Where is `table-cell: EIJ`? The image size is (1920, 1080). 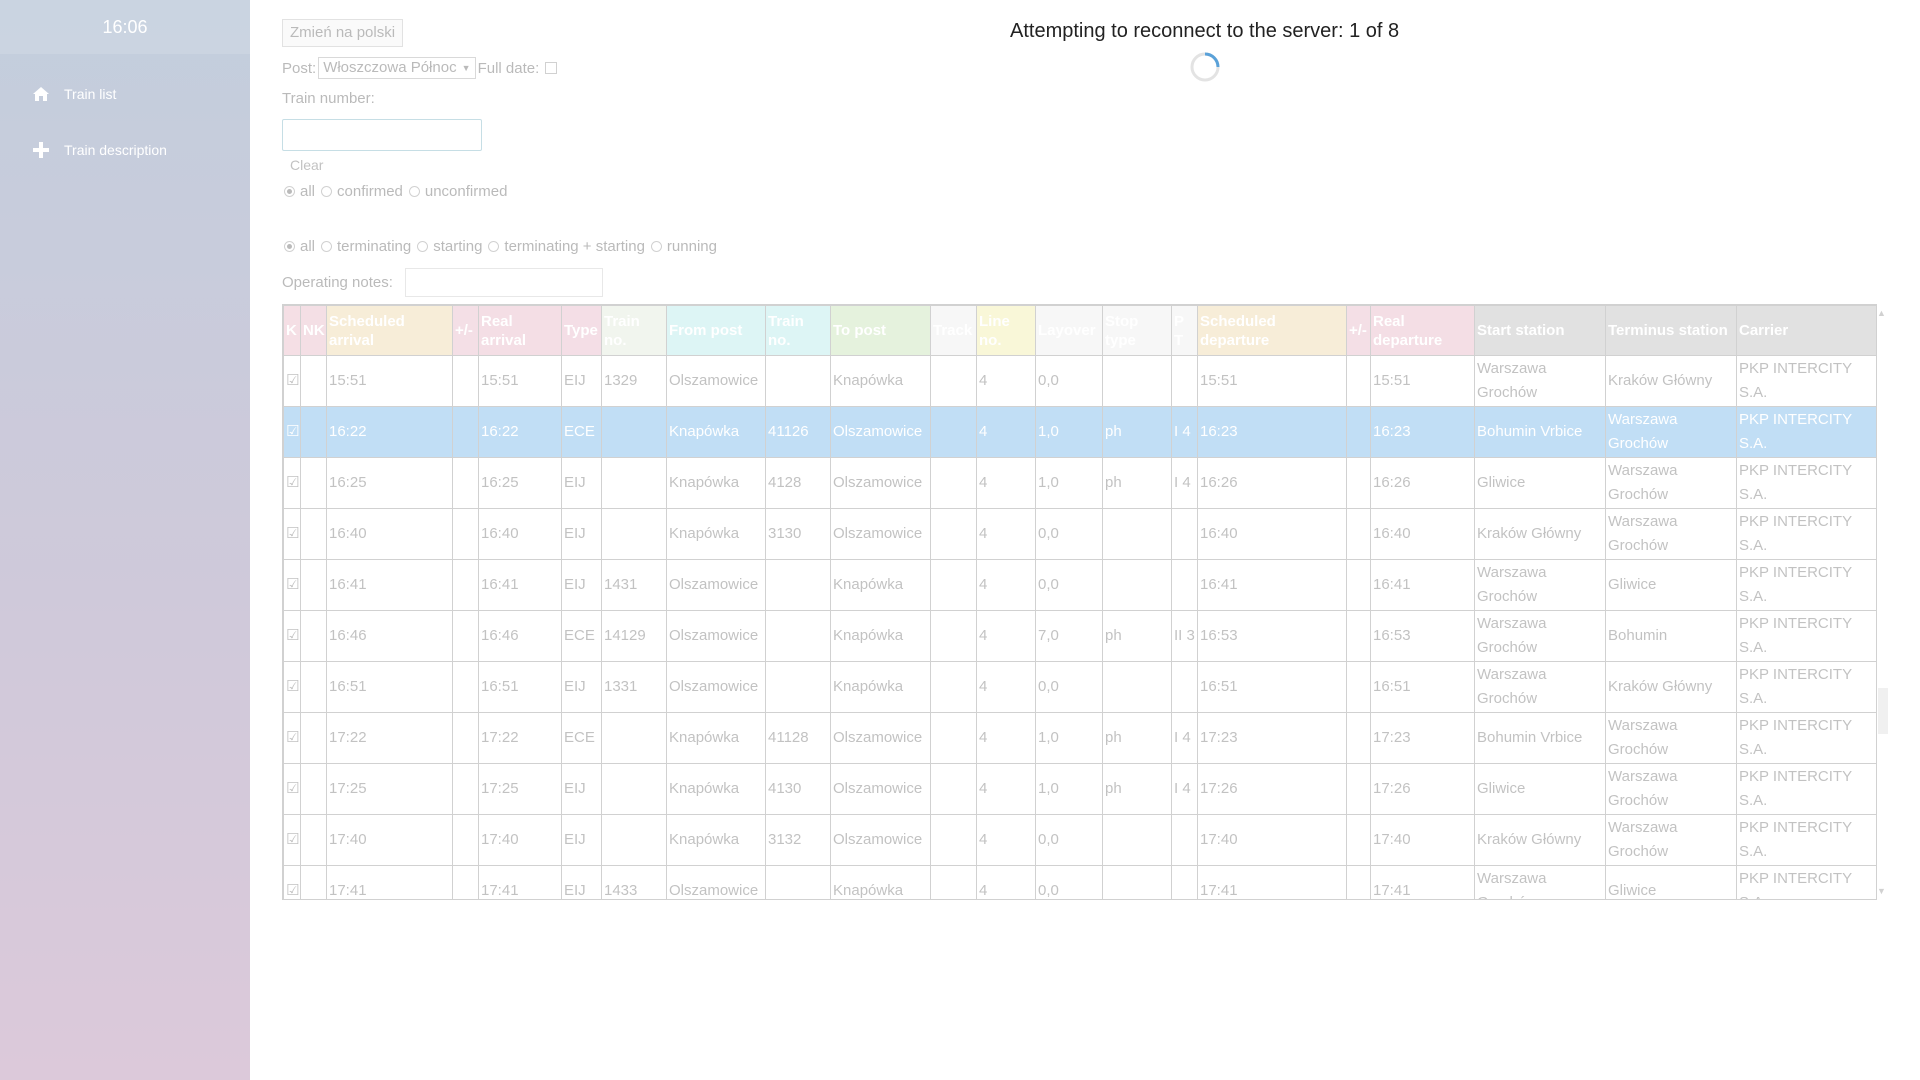 table-cell: EIJ is located at coordinates (581, 381).